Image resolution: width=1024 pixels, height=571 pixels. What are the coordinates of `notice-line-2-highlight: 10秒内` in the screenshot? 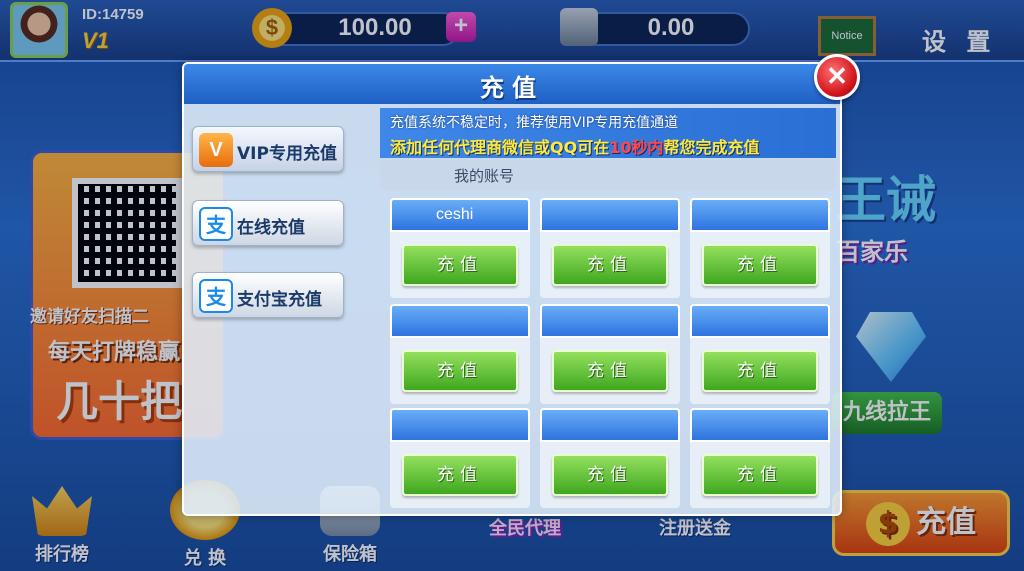 It's located at (636, 147).